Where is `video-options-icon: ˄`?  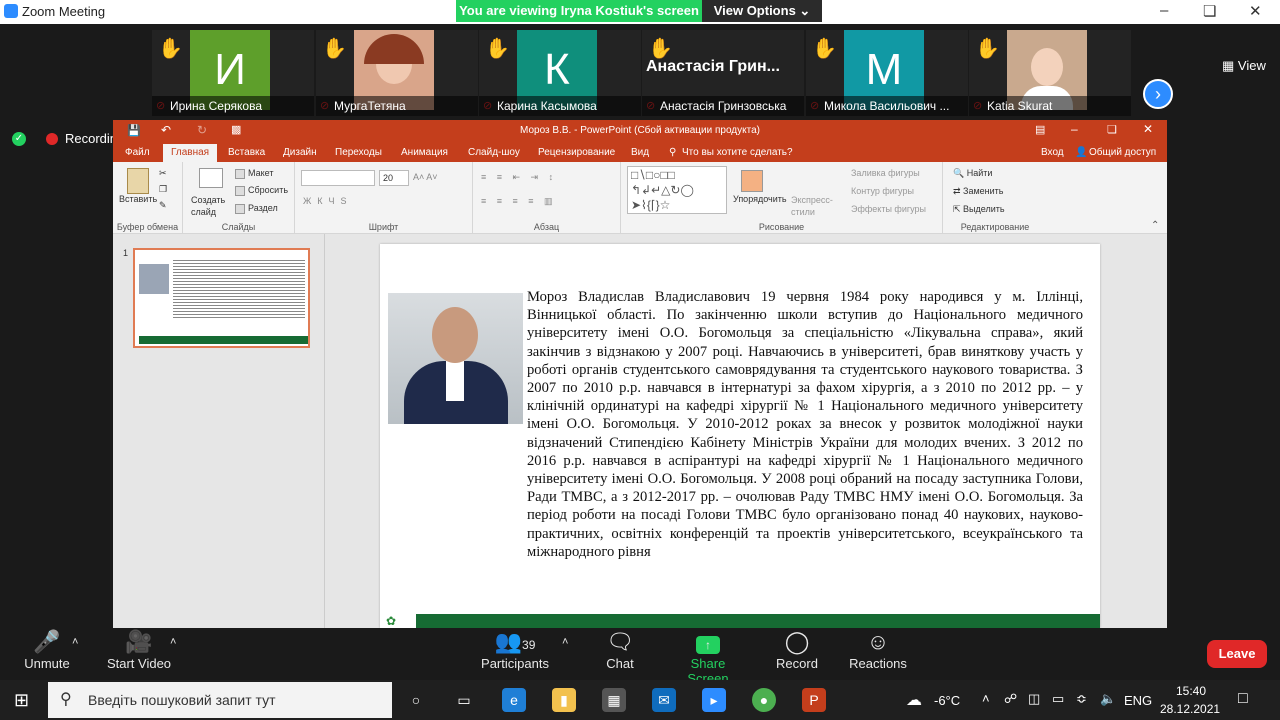 video-options-icon: ˄ is located at coordinates (173, 642).